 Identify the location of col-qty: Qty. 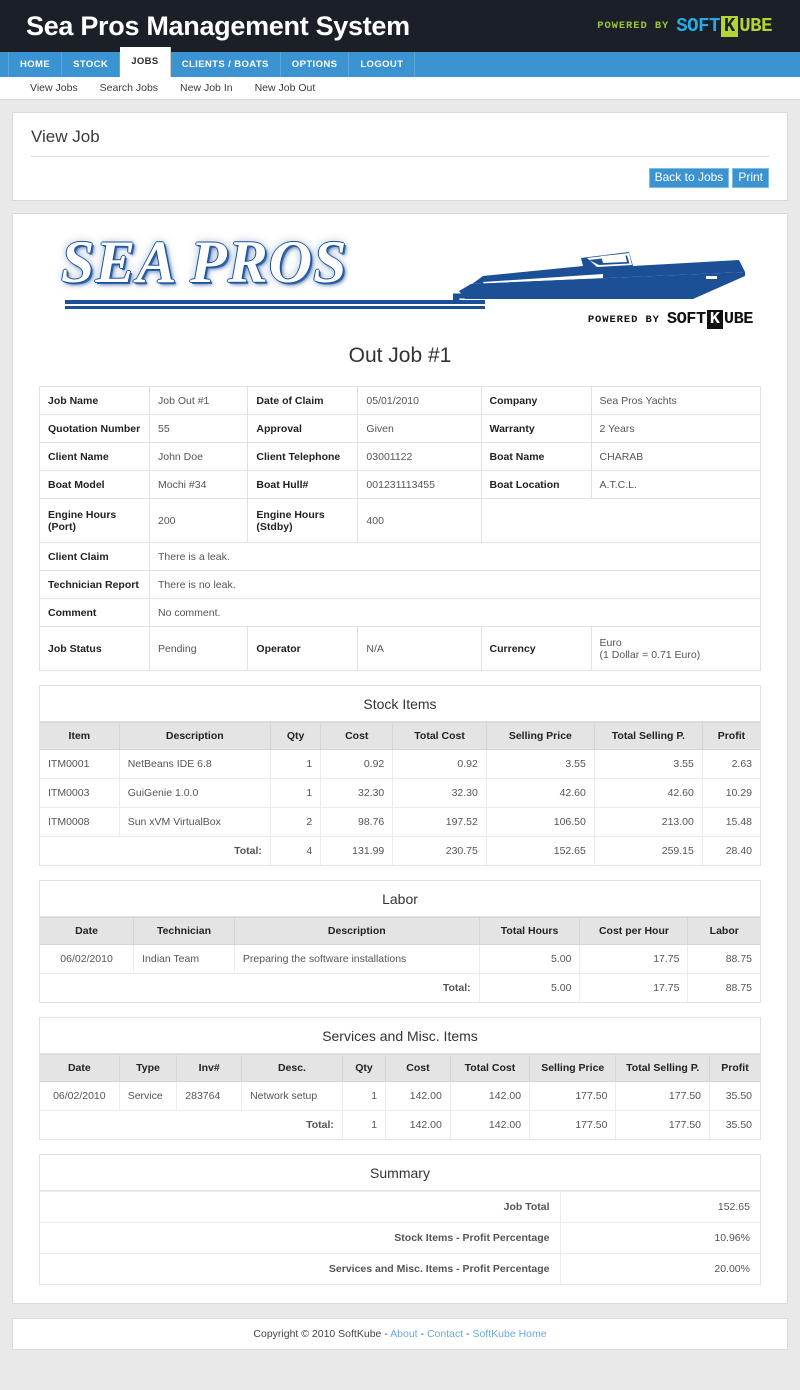
(364, 1068).